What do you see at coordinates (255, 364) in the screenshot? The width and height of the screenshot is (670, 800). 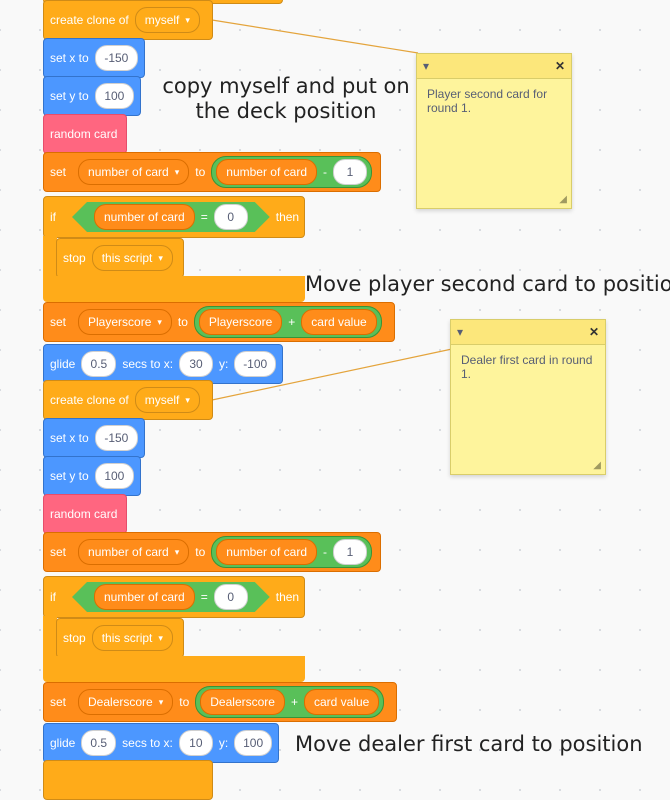 I see `glide-y-value: -100` at bounding box center [255, 364].